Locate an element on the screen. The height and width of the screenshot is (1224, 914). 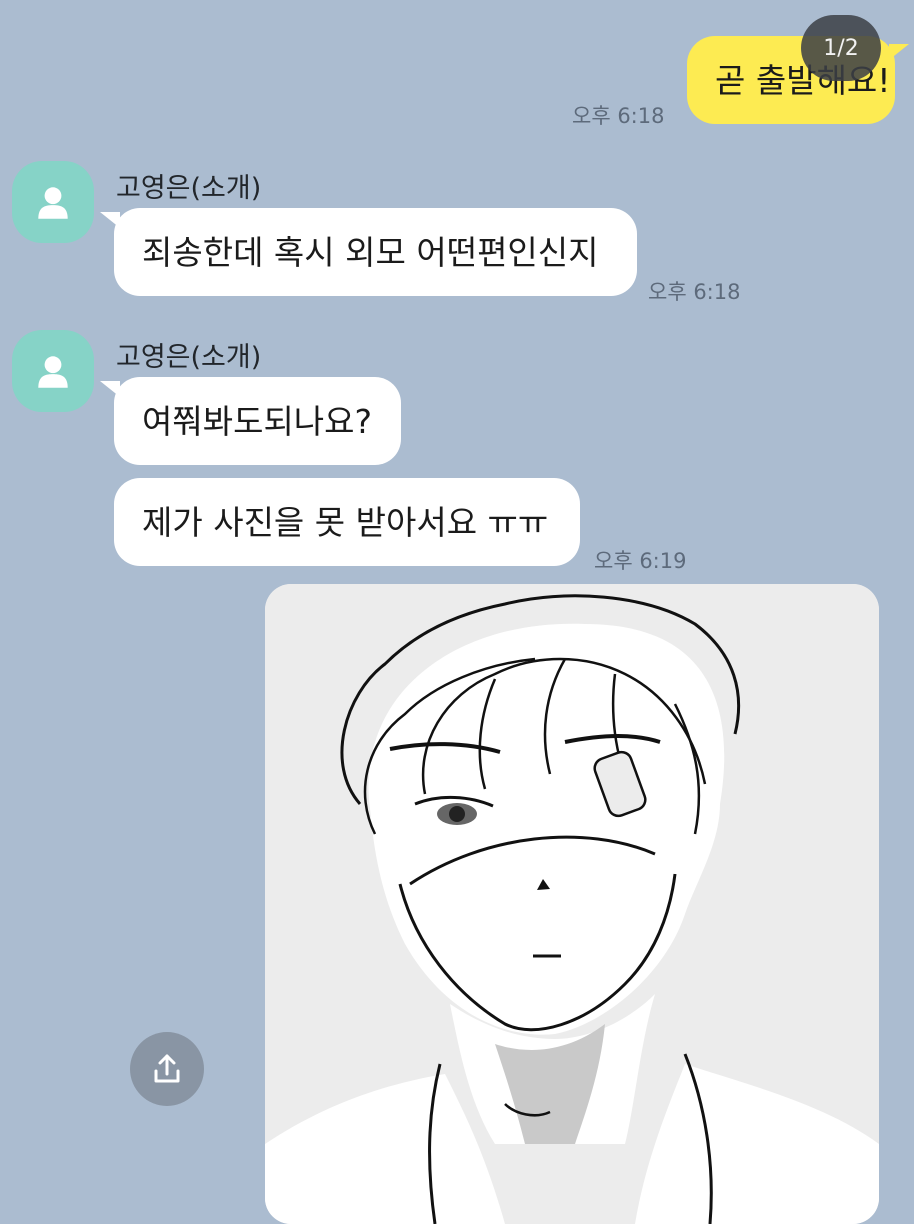
incoming-message-bubble: 죄송한데 혹시 외모 어떤편인신지 is located at coordinates (368, 252).